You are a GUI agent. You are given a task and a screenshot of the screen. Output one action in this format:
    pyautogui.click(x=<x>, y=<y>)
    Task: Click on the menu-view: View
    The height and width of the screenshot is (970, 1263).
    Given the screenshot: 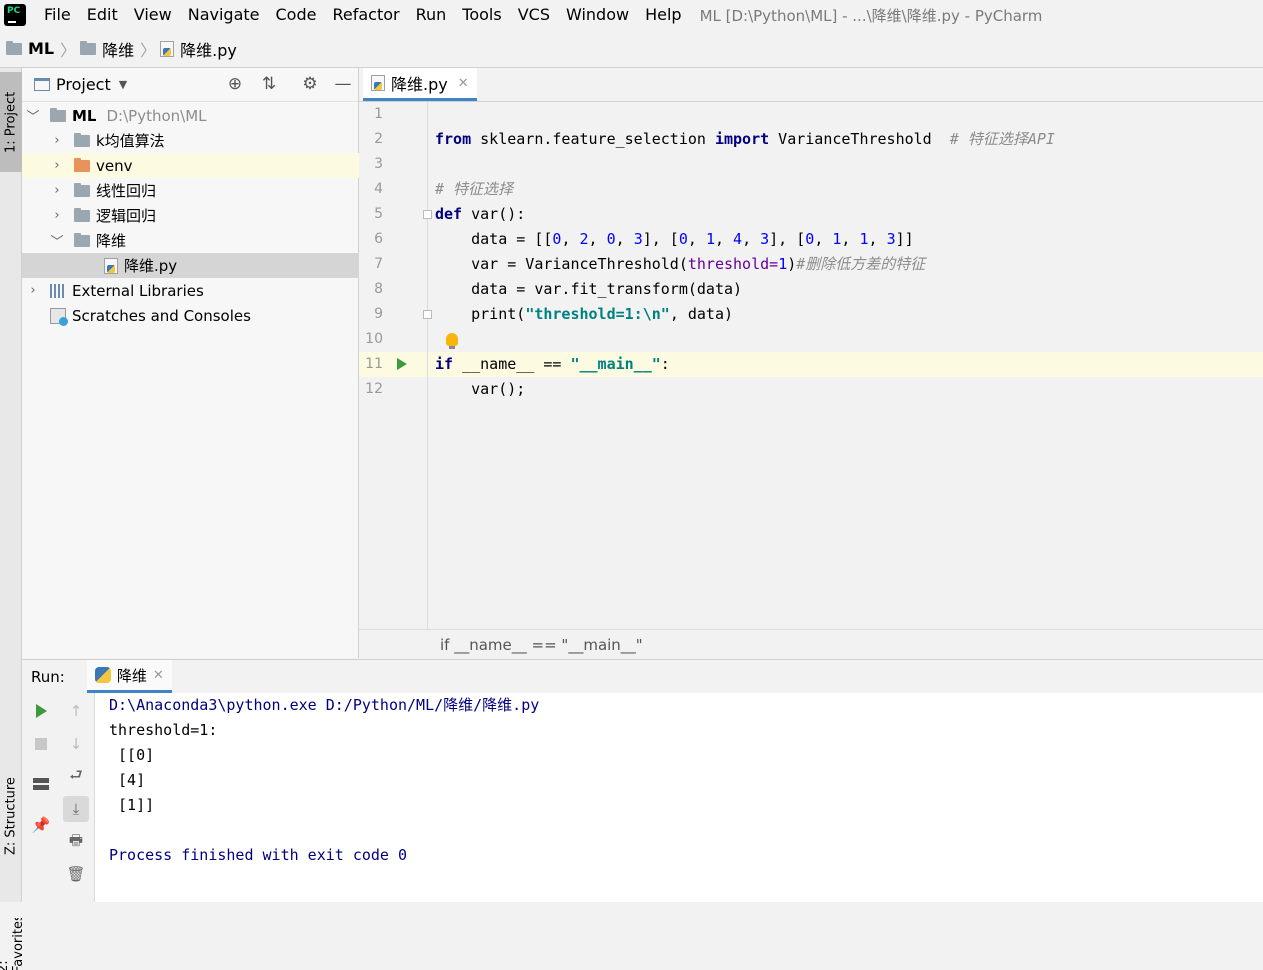 What is the action you would take?
    pyautogui.click(x=153, y=15)
    